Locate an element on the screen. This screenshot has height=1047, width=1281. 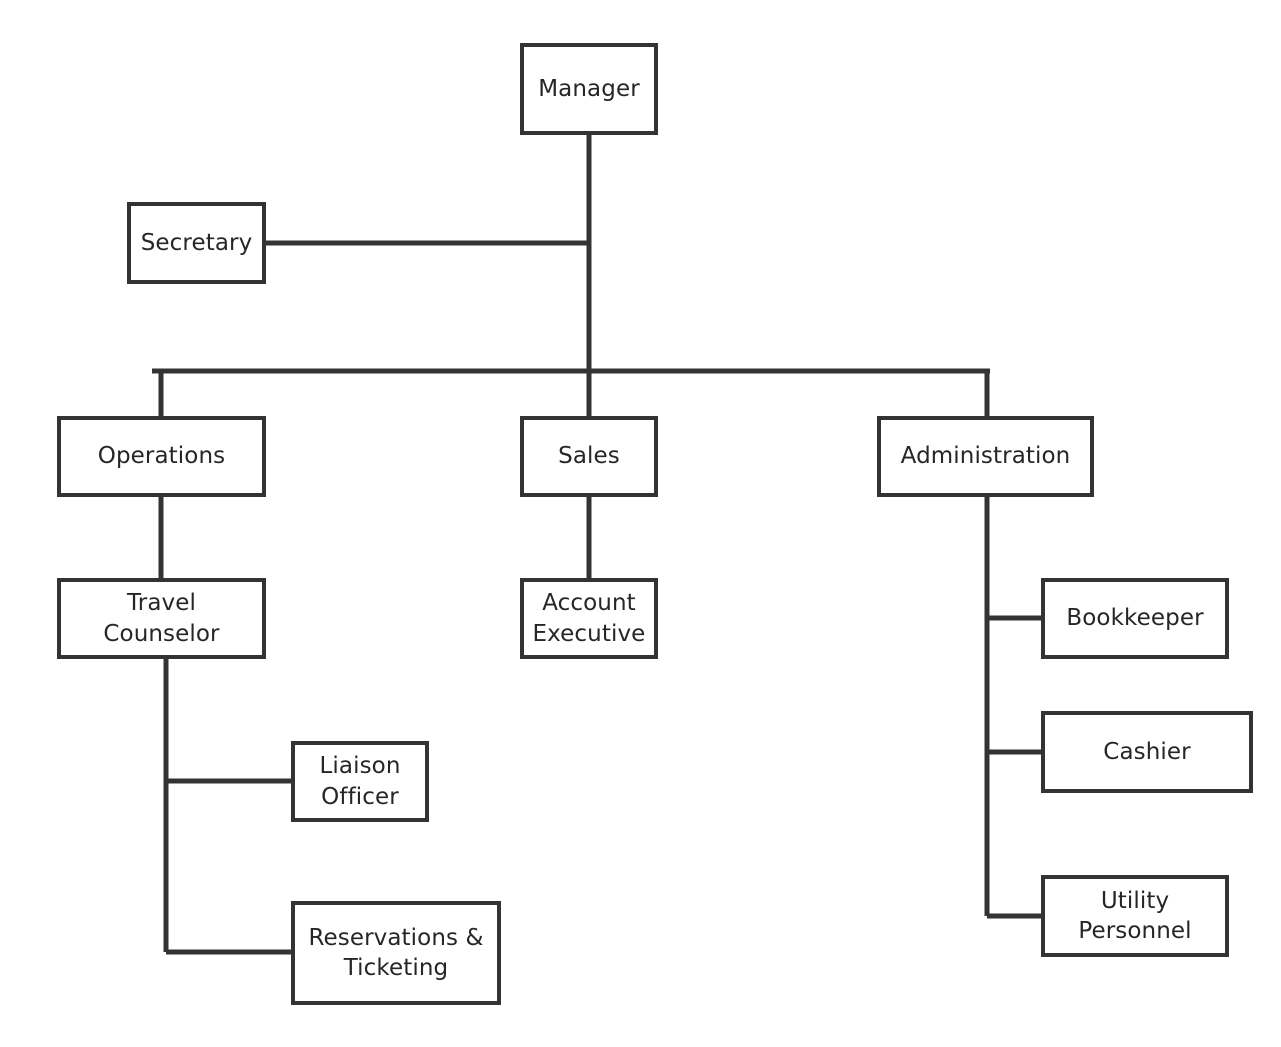
node-bookkeeper: Bookkeeper is located at coordinates (1135, 618).